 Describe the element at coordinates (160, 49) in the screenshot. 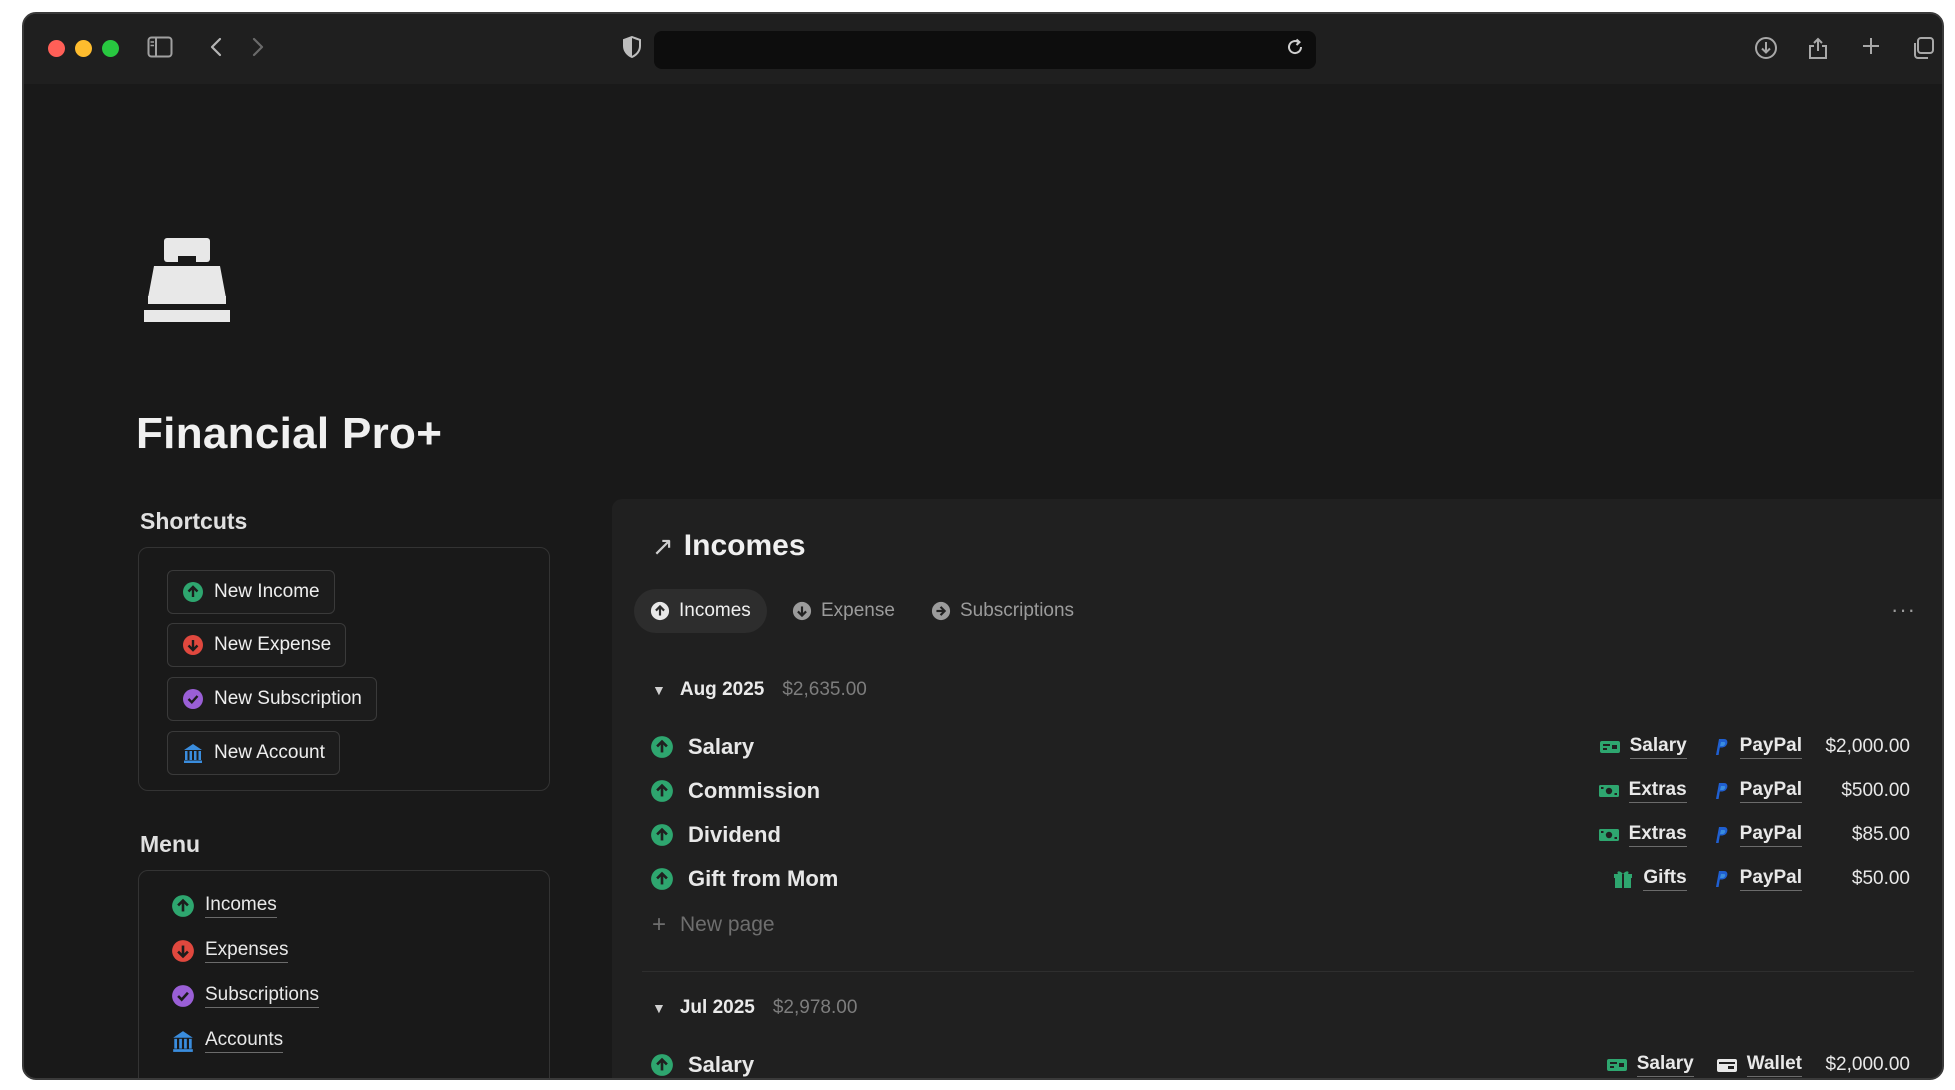

I see `sidebar-toggle-icon` at that location.